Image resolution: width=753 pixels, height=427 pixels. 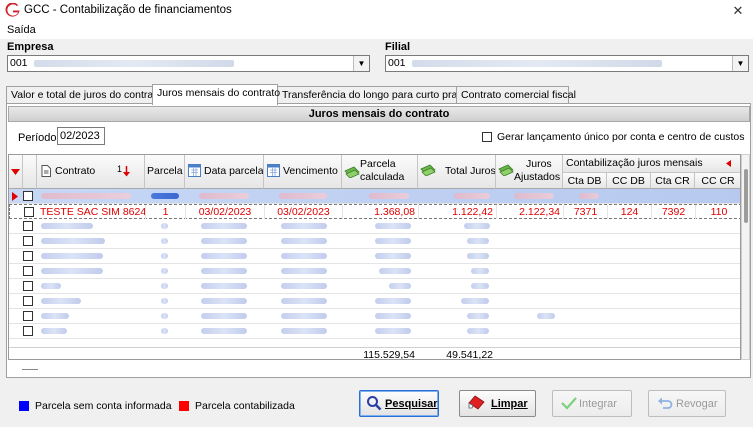 I want to click on current-row-arrow-icon, so click(x=15, y=196).